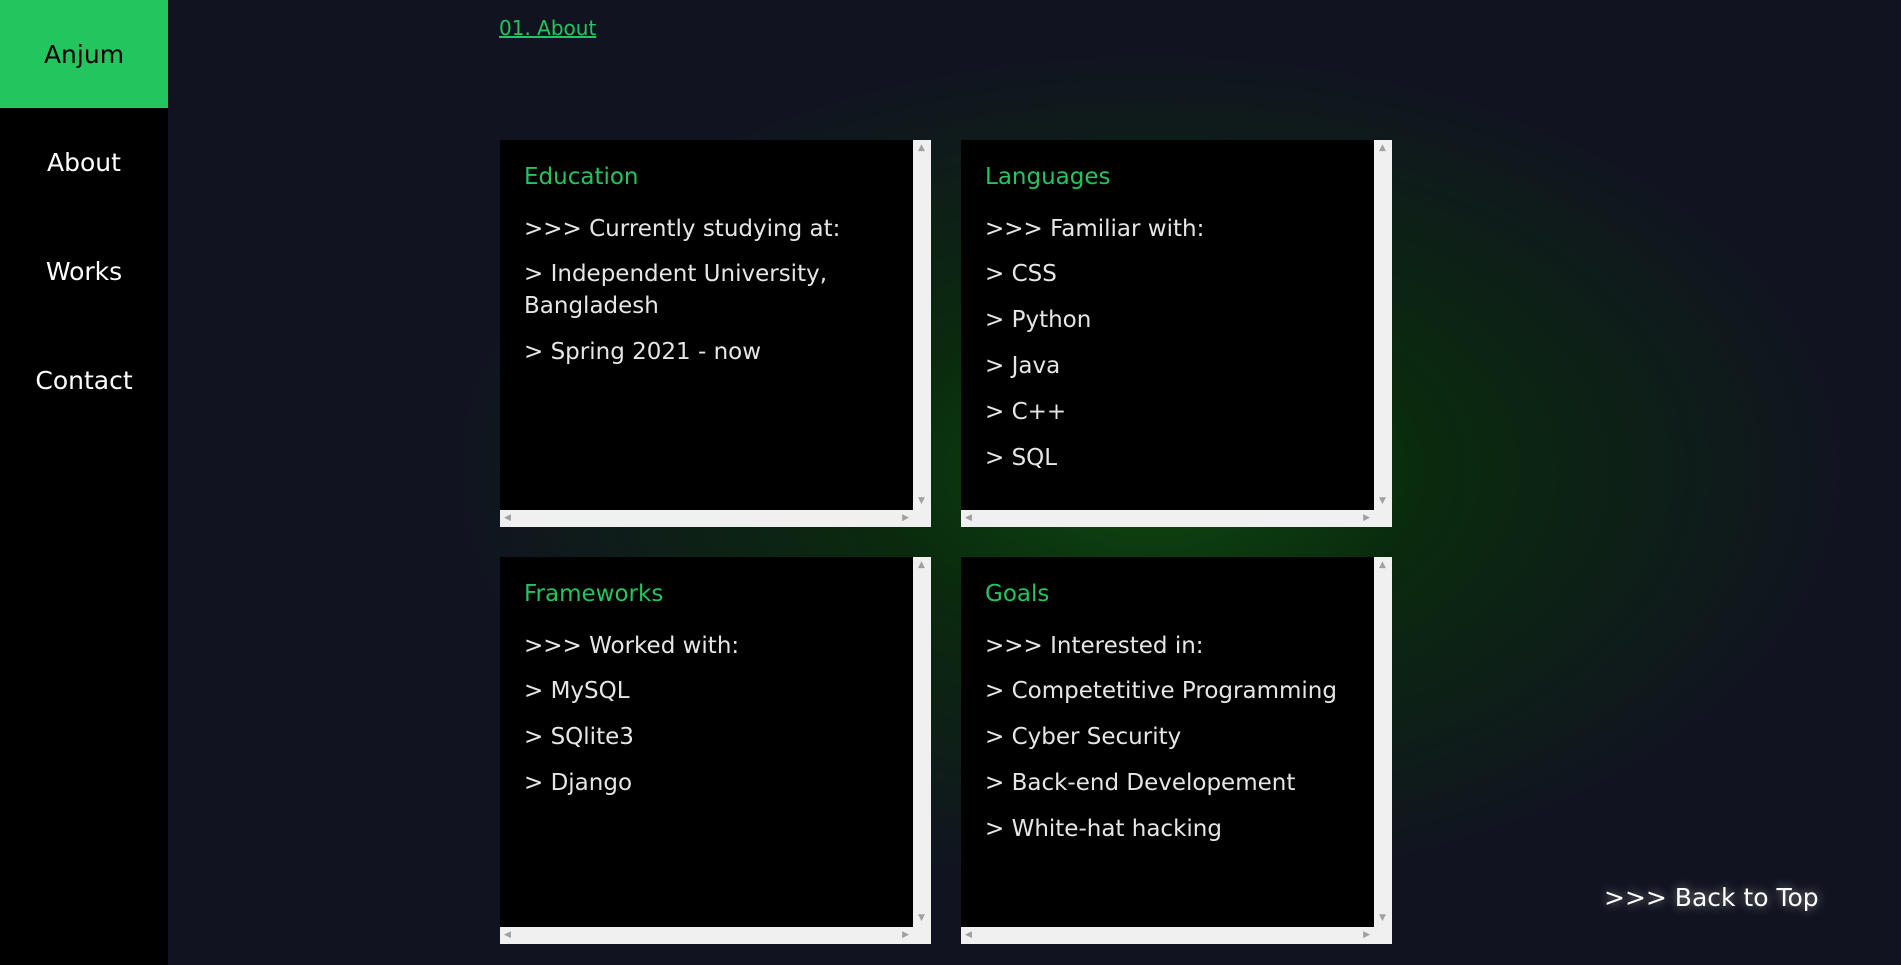 The height and width of the screenshot is (965, 1901). Describe the element at coordinates (1095, 229) in the screenshot. I see `card-lead: >>> Familiar with:` at that location.